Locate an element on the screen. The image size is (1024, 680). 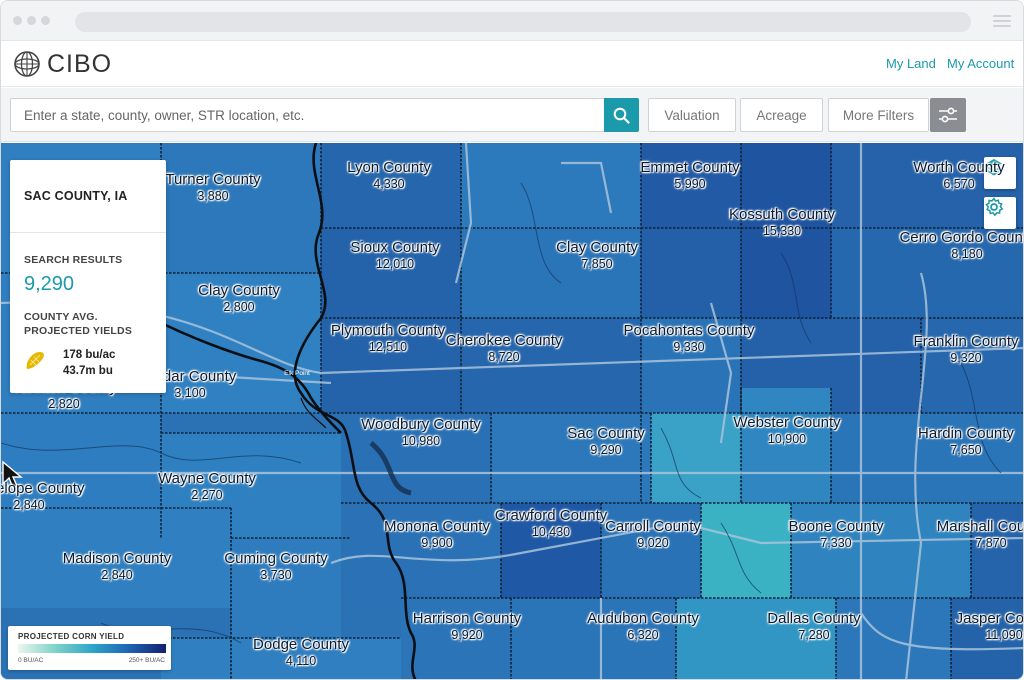
county-name: Webster County is located at coordinates (787, 422).